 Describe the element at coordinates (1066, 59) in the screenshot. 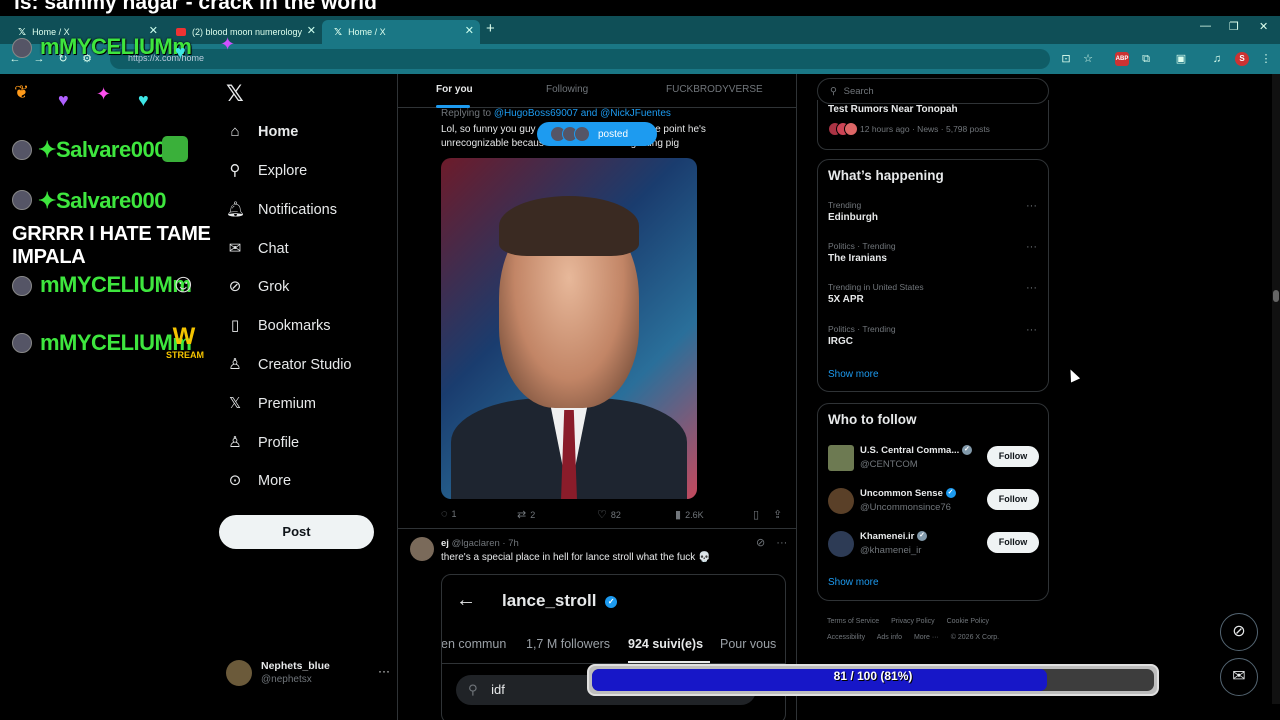

I see `install-app-icon: ⊡` at that location.